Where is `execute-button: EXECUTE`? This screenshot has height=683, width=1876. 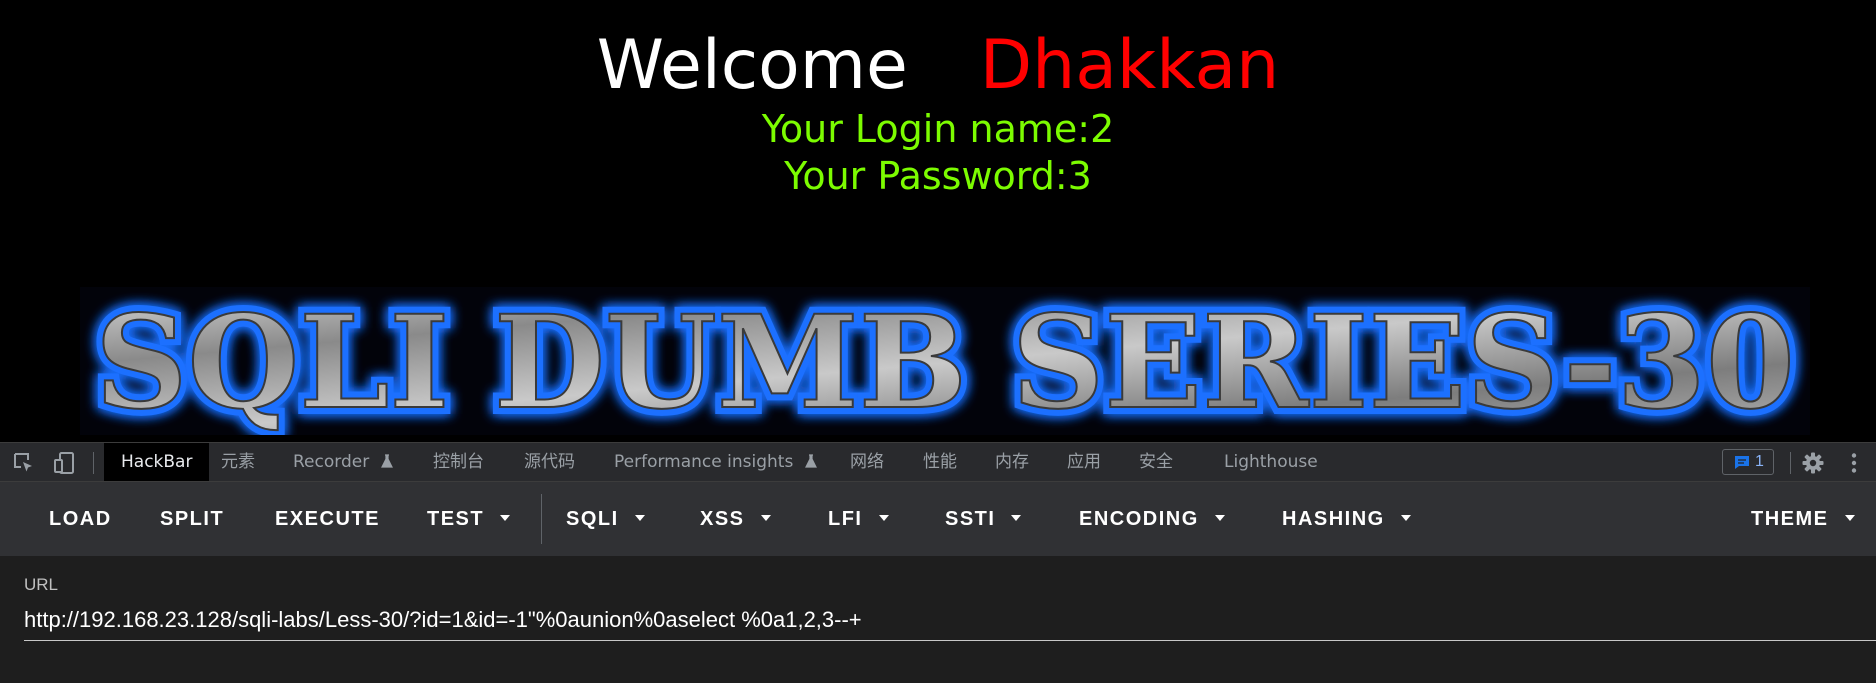 execute-button: EXECUTE is located at coordinates (327, 519).